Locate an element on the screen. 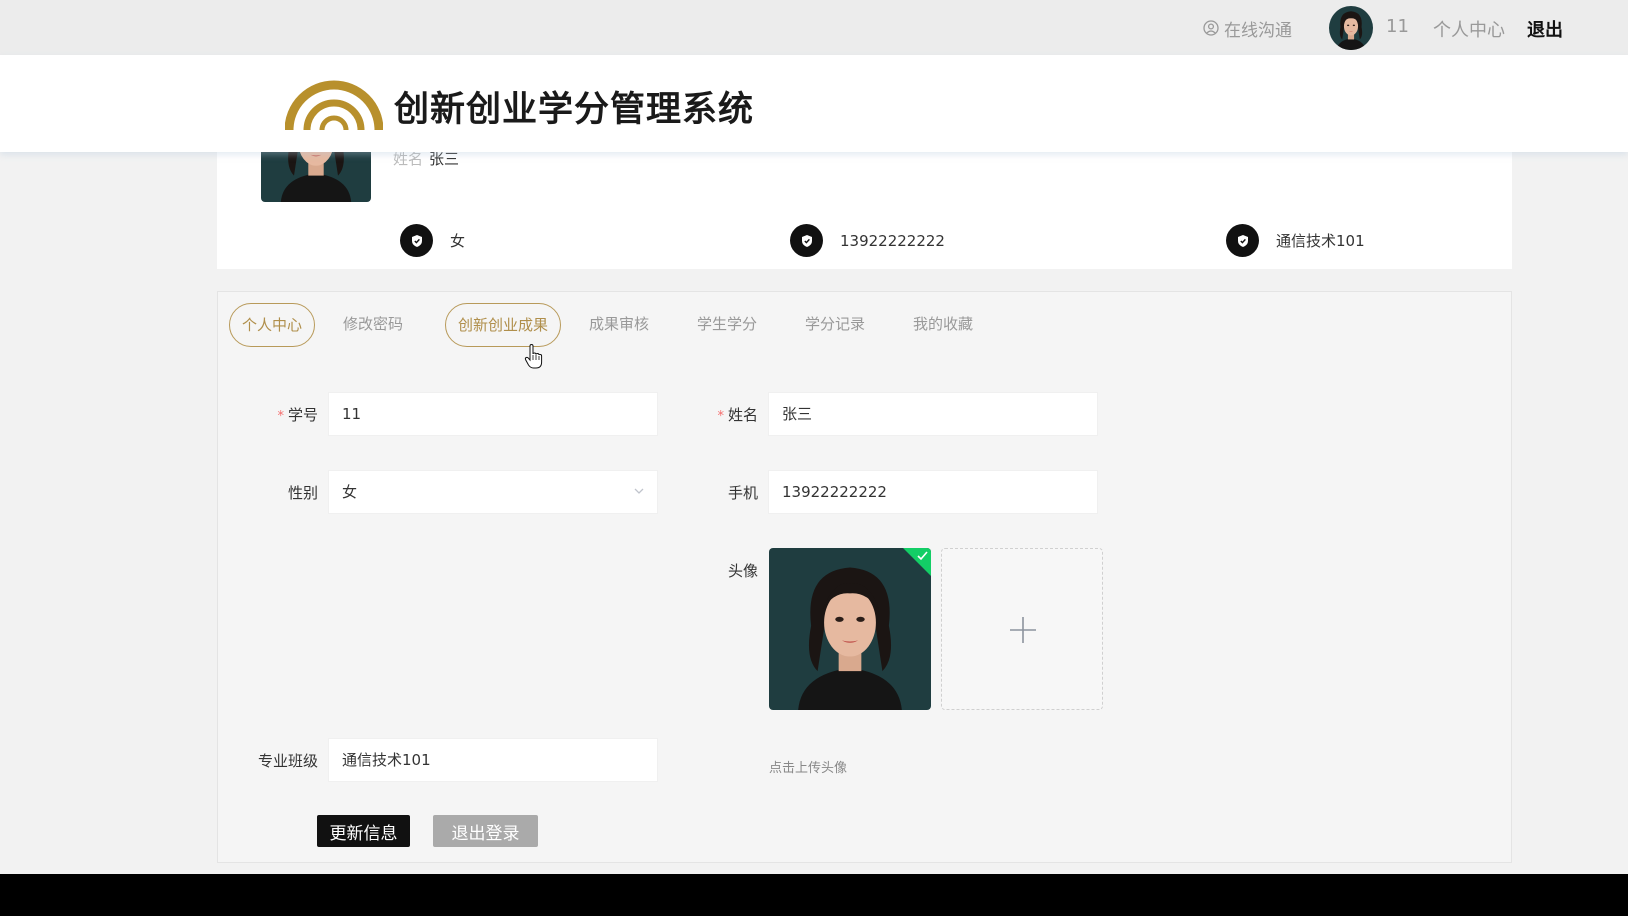 This screenshot has width=1628, height=916. site-header: 创新创业学分管理系统 is located at coordinates (814, 103).